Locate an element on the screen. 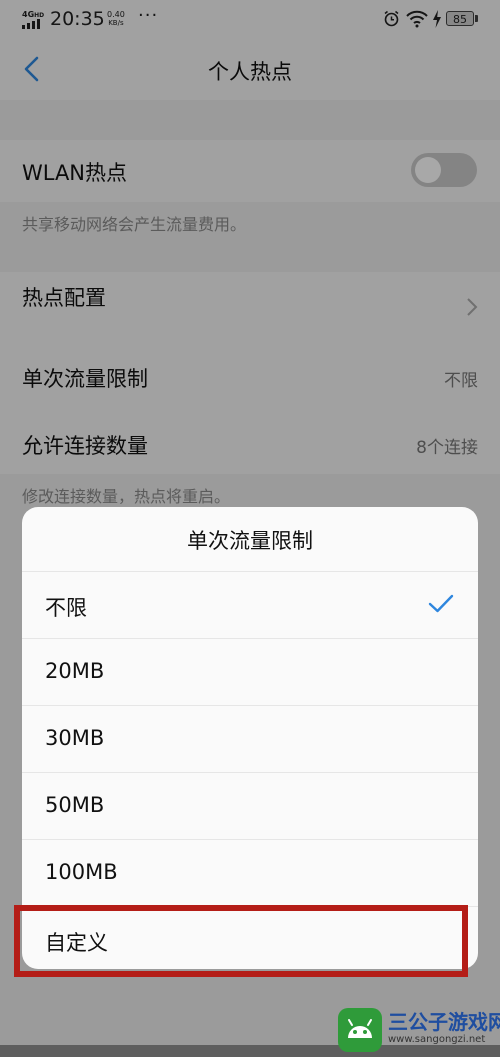 The height and width of the screenshot is (1057, 500). watermark-name: 三公子游戏网 is located at coordinates (444, 1022).